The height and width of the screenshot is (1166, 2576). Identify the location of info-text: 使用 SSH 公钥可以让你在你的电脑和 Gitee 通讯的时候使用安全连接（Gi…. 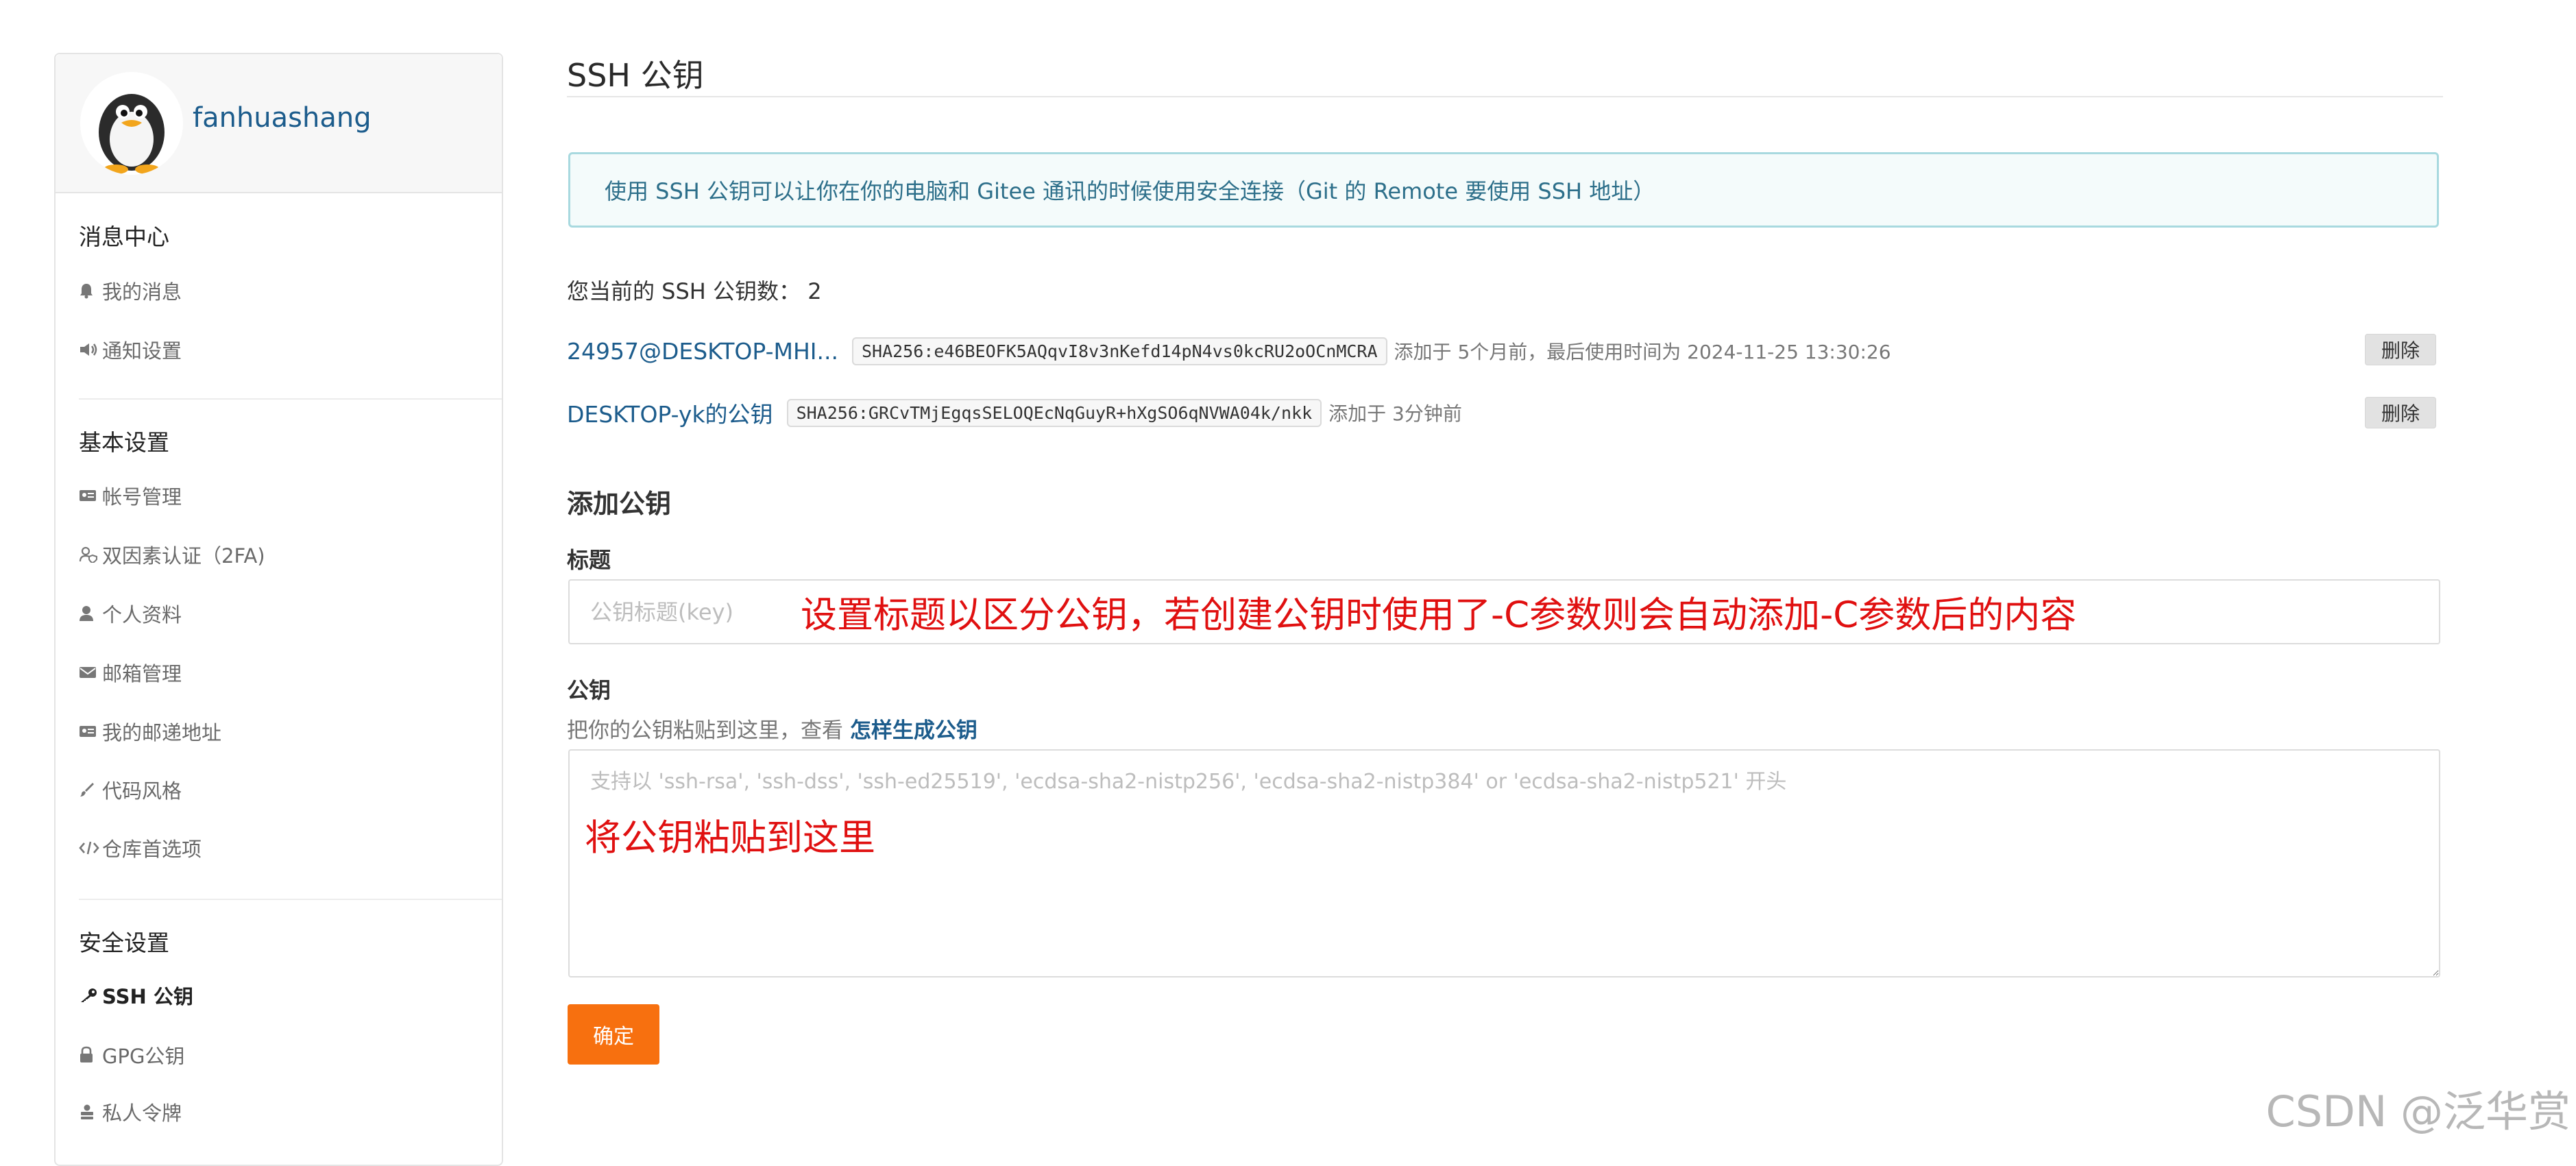
(1130, 191).